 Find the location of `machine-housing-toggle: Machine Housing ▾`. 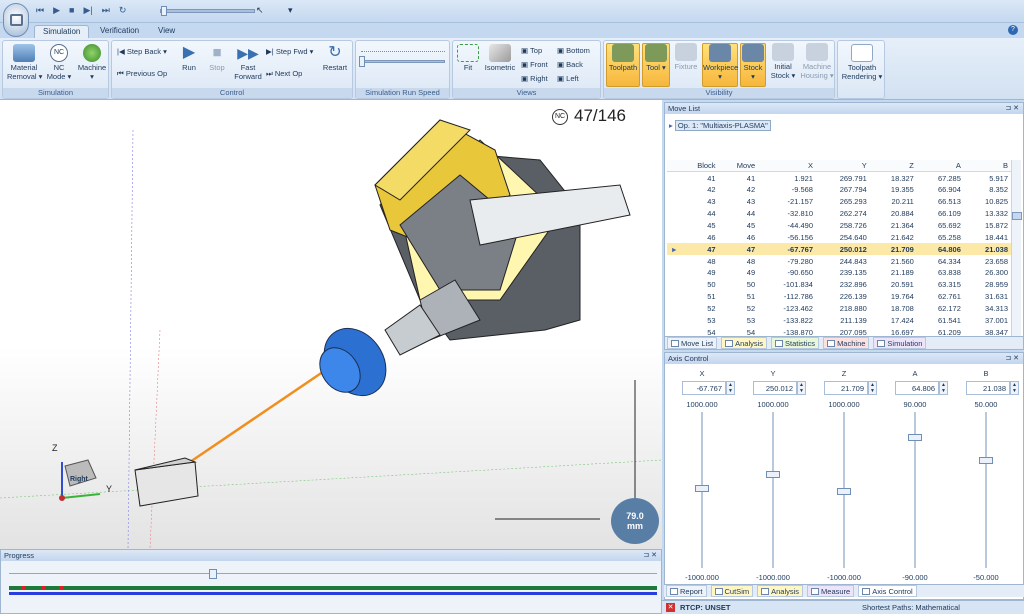

machine-housing-toggle: Machine Housing ▾ is located at coordinates (817, 61).